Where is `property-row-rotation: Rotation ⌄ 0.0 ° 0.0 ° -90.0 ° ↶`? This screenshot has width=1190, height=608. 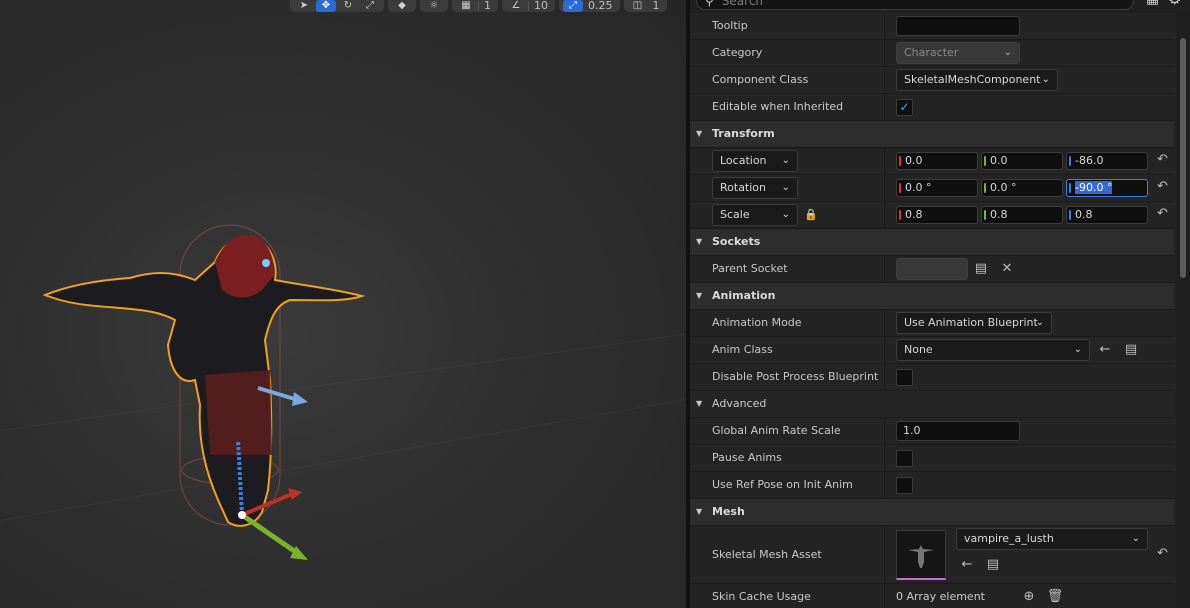 property-row-rotation: Rotation ⌄ 0.0 ° 0.0 ° -90.0 ° ↶ is located at coordinates (932, 188).